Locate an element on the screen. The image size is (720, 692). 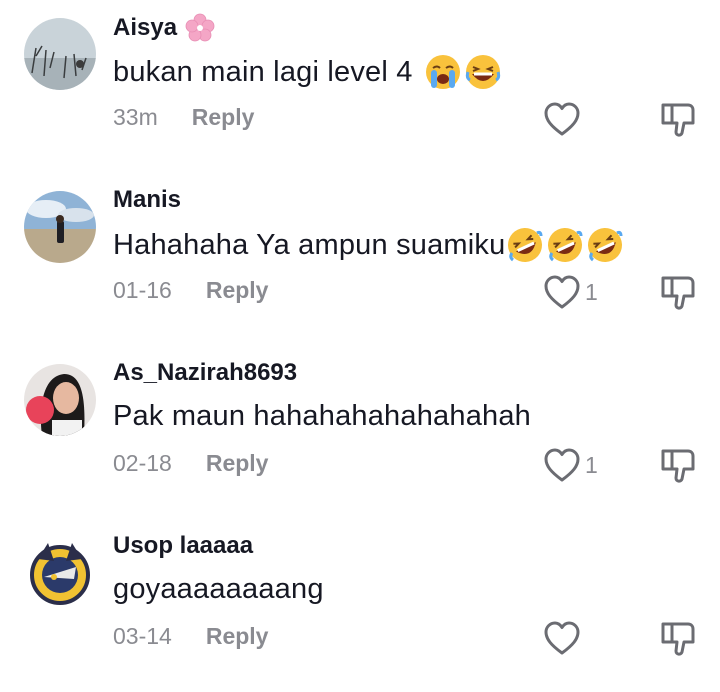
comment-username: Manis is located at coordinates (147, 200).